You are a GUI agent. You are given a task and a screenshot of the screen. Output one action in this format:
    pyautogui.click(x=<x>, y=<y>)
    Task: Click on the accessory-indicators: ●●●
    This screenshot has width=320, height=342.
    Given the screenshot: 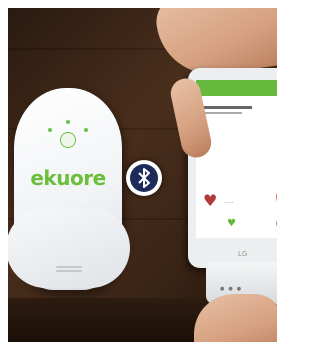 What is the action you would take?
    pyautogui.click(x=233, y=289)
    